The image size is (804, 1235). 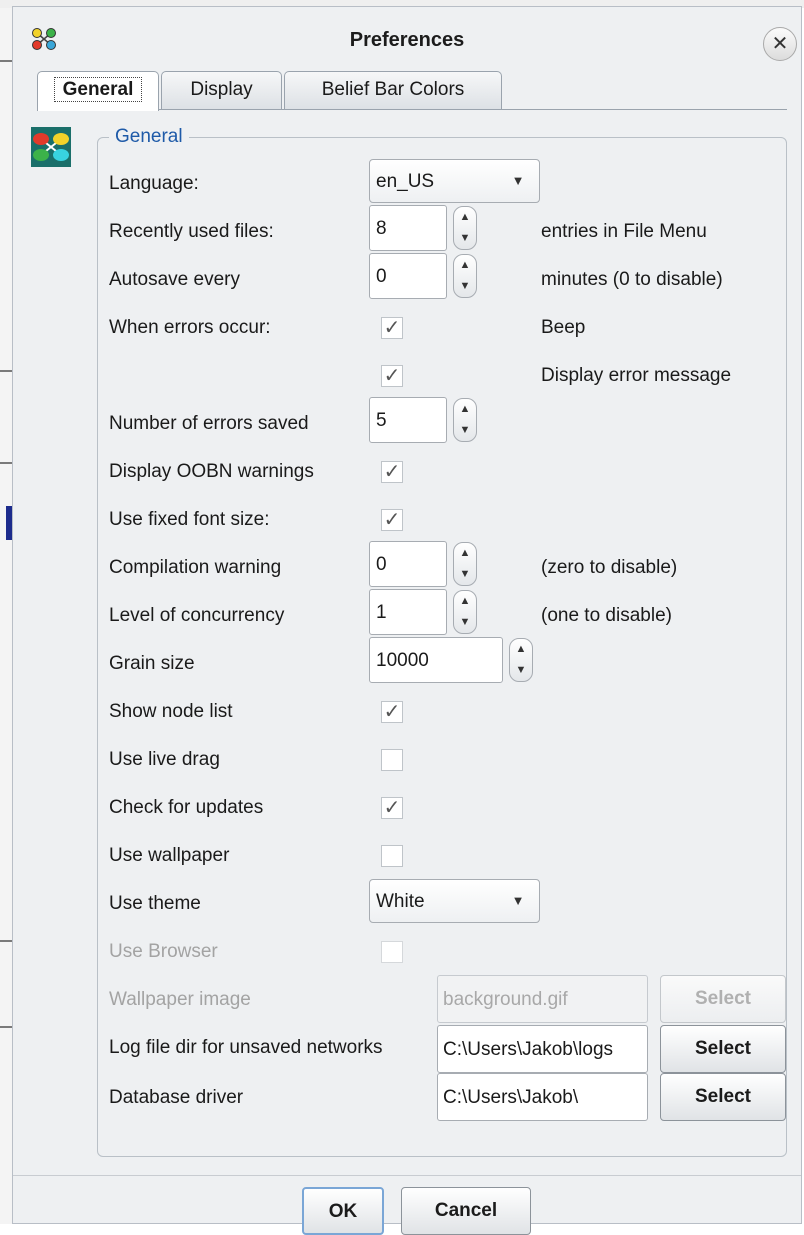 What do you see at coordinates (408, 228) in the screenshot?
I see `recent-files-input: 8` at bounding box center [408, 228].